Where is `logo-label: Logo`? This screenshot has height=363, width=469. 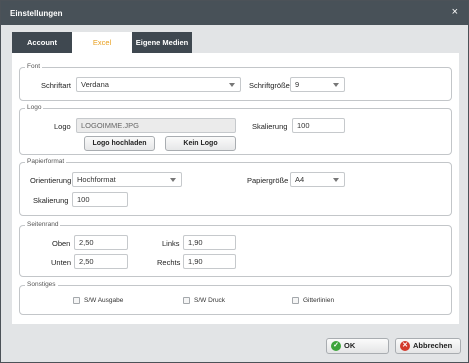 logo-label: Logo is located at coordinates (62, 126).